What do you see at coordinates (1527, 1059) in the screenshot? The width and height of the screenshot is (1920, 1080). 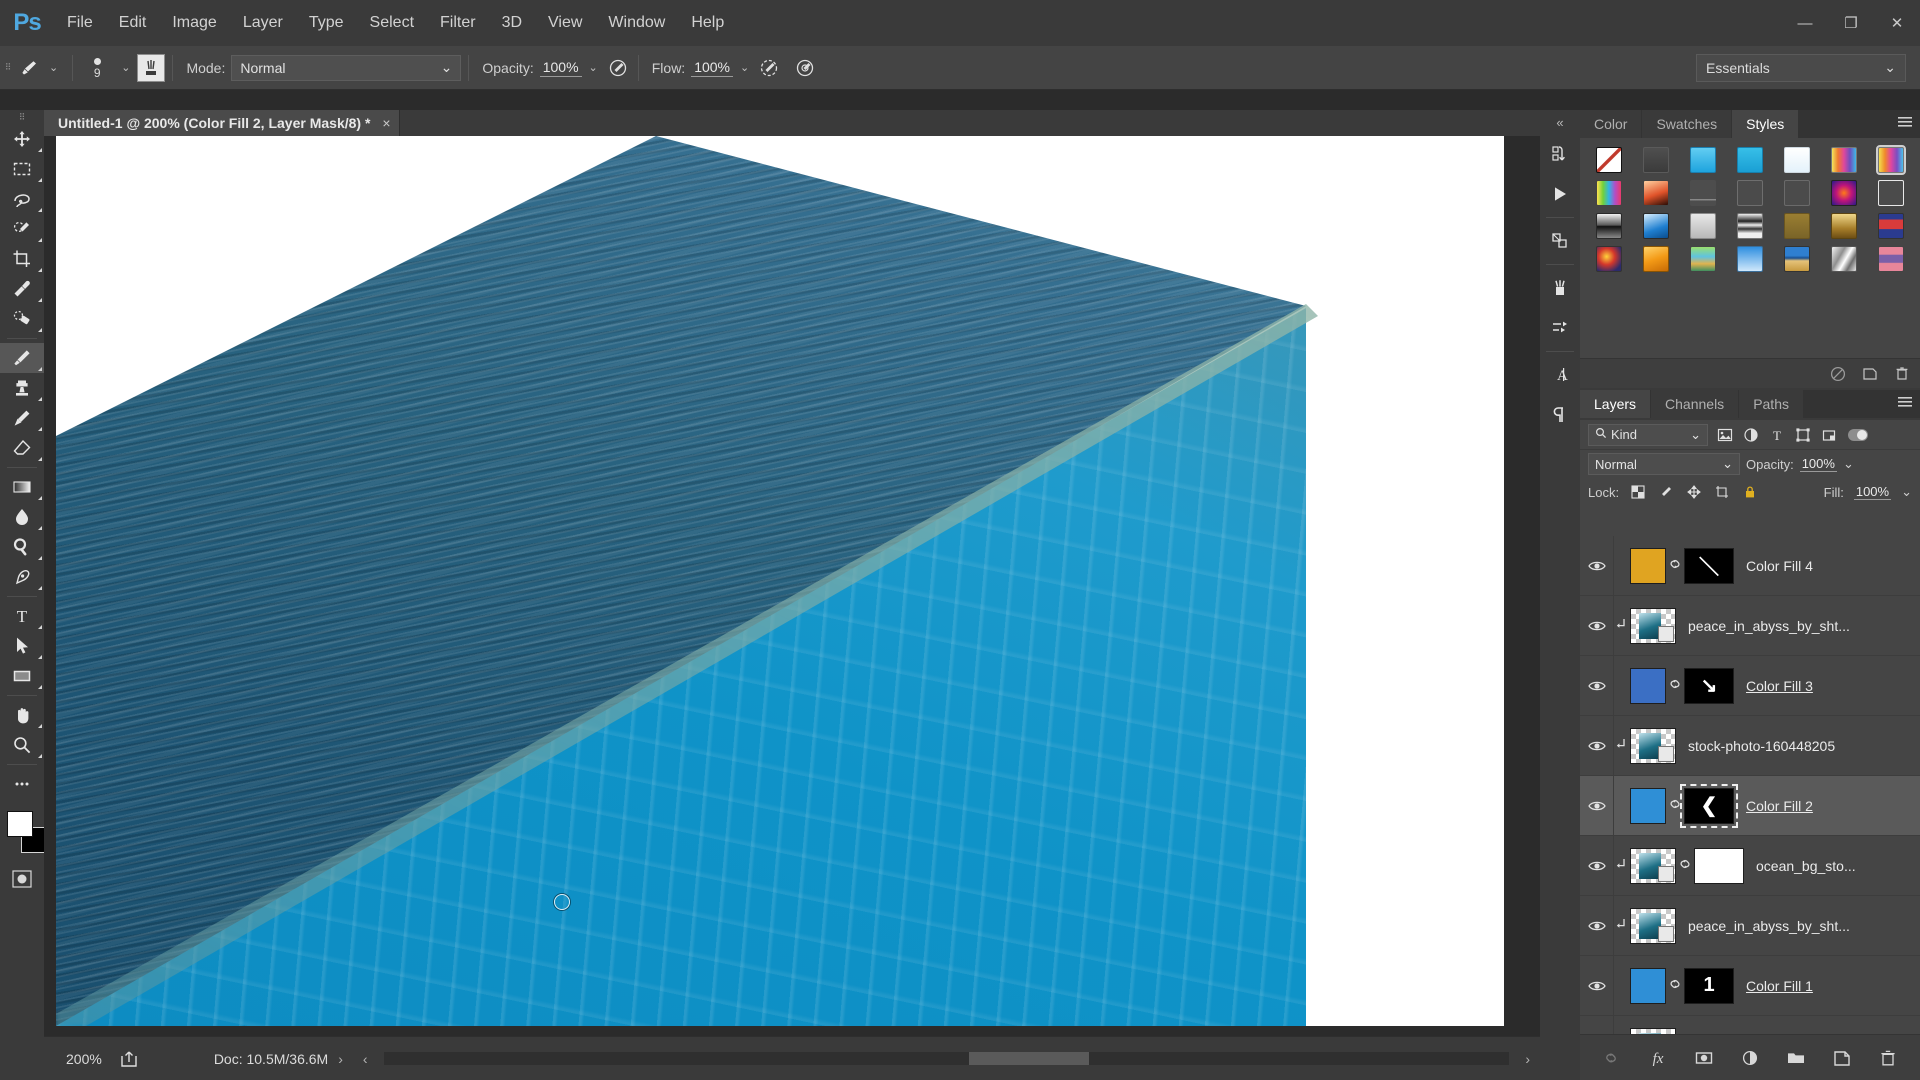 I see `status-scroll-right-arrow: ›` at bounding box center [1527, 1059].